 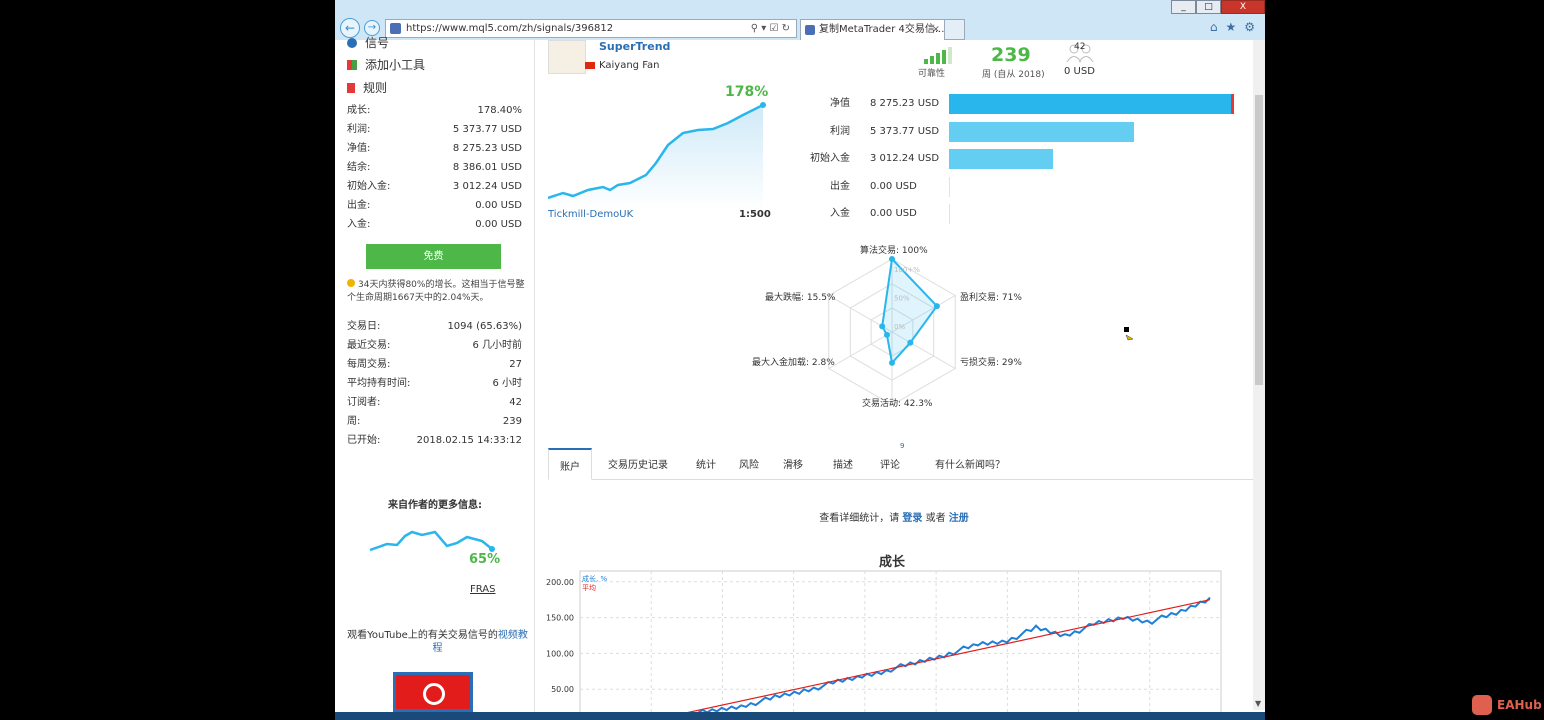 I want to click on favorites-star-icon: ★, so click(x=1230, y=27).